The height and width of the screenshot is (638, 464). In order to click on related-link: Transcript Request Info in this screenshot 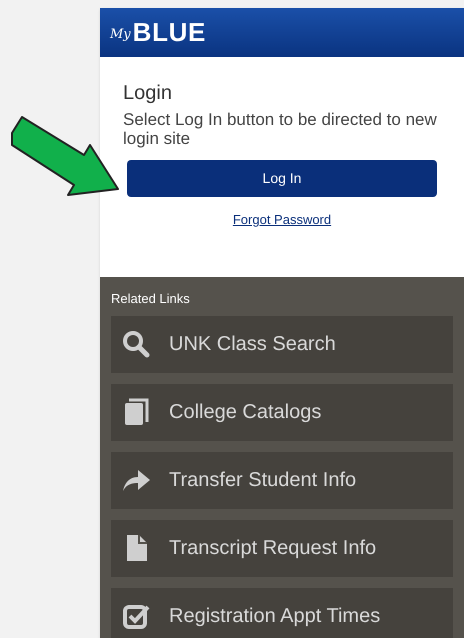, I will do `click(282, 548)`.